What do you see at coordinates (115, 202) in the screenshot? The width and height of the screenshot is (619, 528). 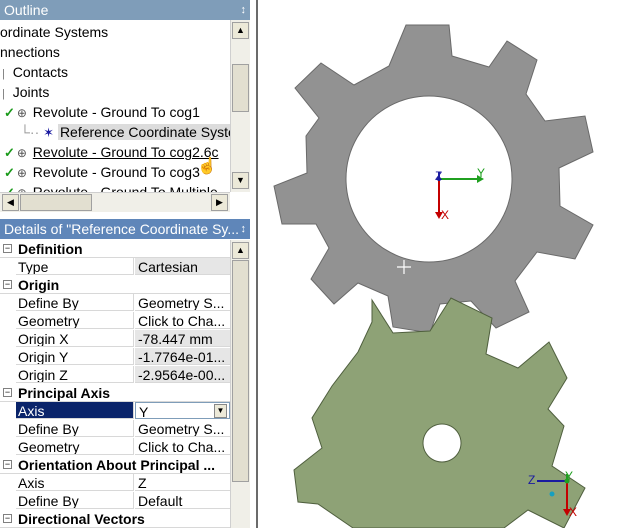 I see `outline-horizontal-scrollbar: ◀ ▶` at bounding box center [115, 202].